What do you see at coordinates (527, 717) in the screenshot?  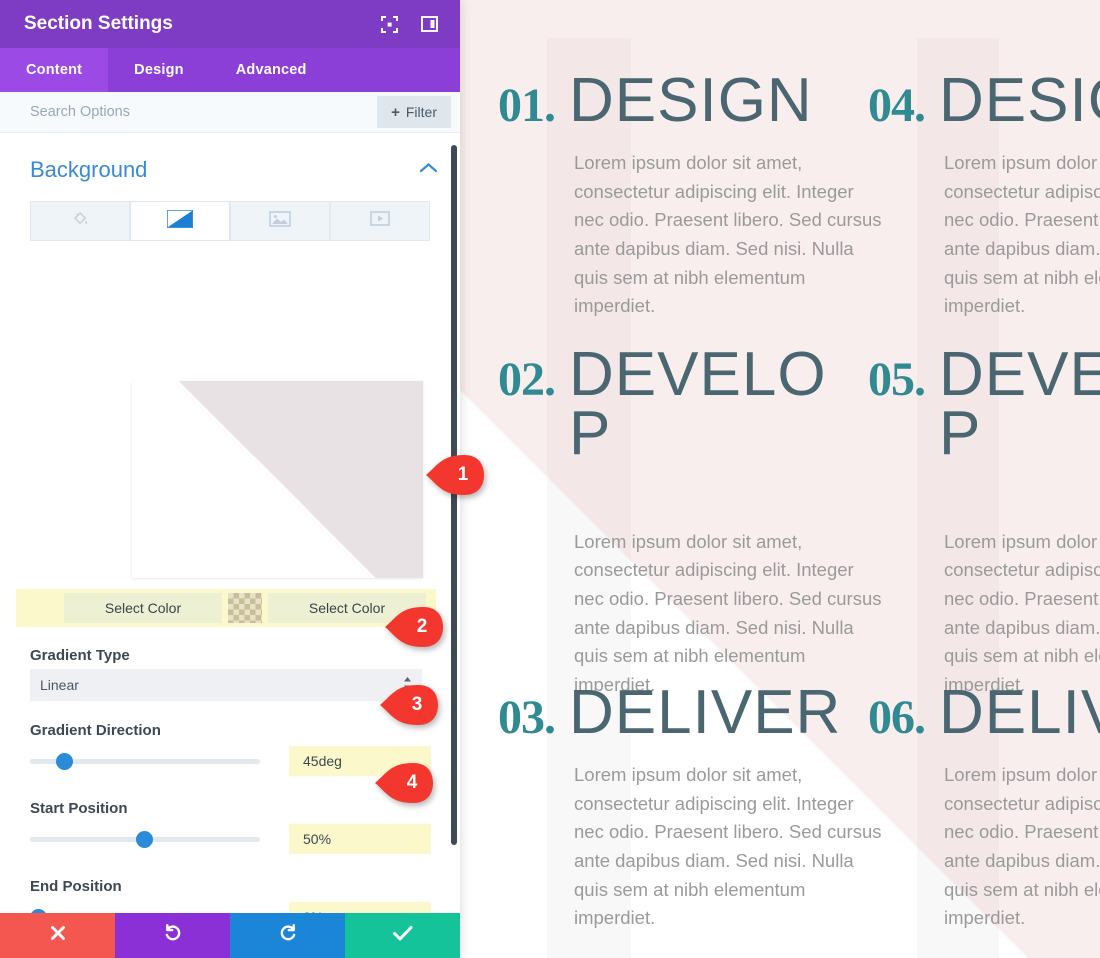 I see `feature-number: 03.` at bounding box center [527, 717].